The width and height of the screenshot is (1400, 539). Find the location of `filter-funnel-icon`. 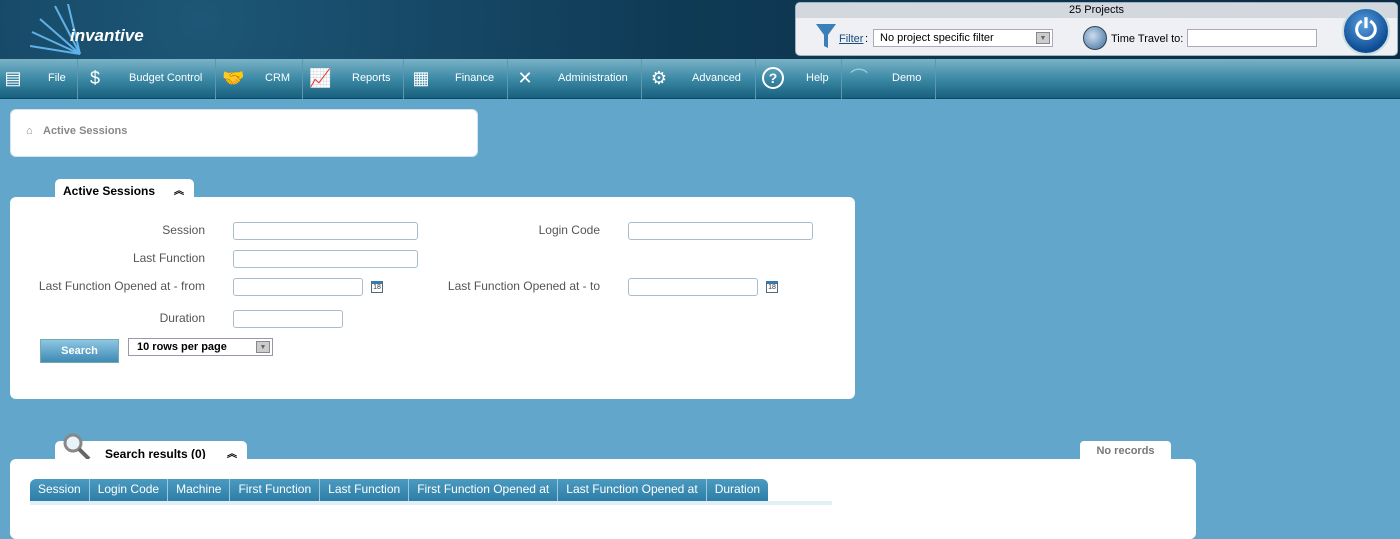

filter-funnel-icon is located at coordinates (826, 36).